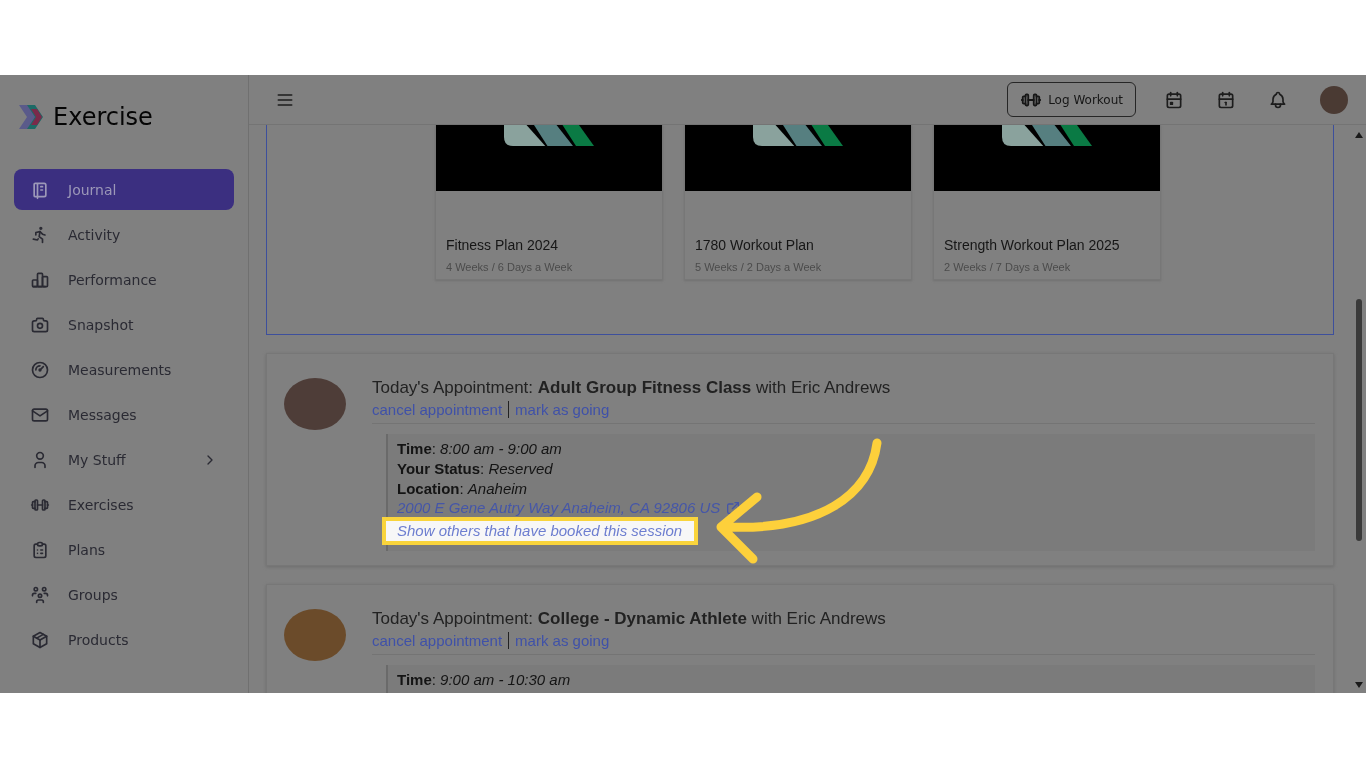  What do you see at coordinates (124, 279) in the screenshot?
I see `sidebar-item: Performance` at bounding box center [124, 279].